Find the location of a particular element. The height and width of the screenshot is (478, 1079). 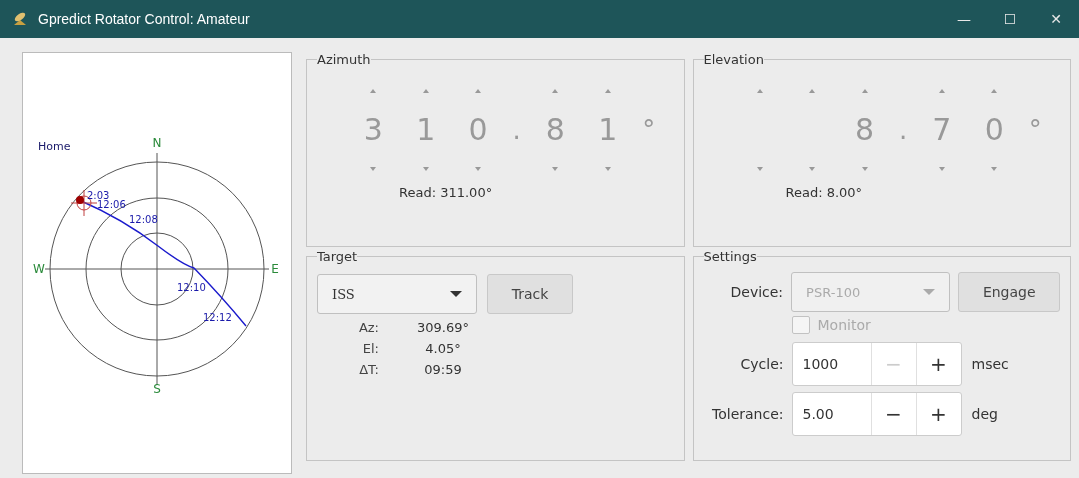

panel-title: Target is located at coordinates (337, 256).